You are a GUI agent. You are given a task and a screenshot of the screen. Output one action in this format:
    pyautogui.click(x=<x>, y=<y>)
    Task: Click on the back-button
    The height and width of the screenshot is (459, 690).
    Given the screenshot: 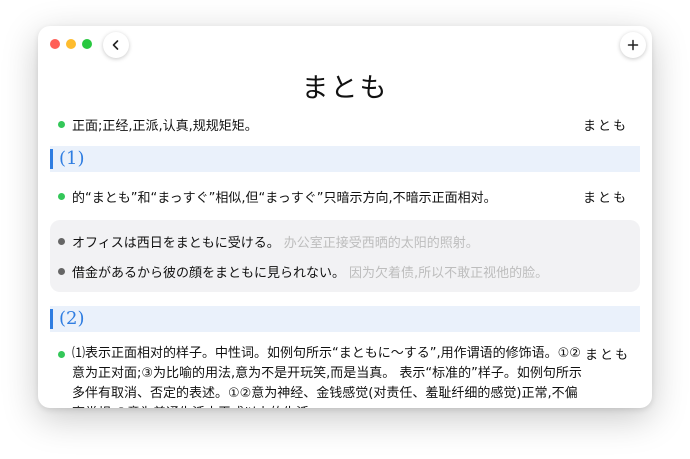 What is the action you would take?
    pyautogui.click(x=116, y=45)
    